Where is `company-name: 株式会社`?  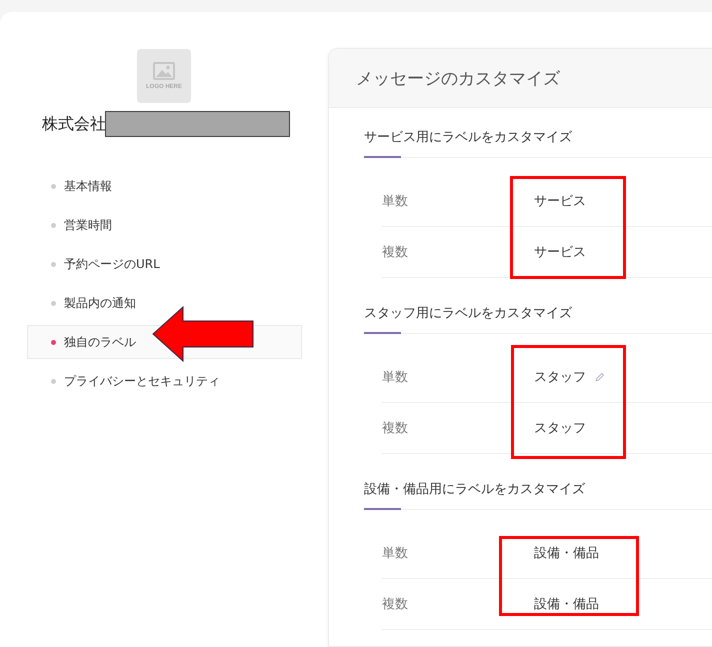 company-name: 株式会社 is located at coordinates (74, 124).